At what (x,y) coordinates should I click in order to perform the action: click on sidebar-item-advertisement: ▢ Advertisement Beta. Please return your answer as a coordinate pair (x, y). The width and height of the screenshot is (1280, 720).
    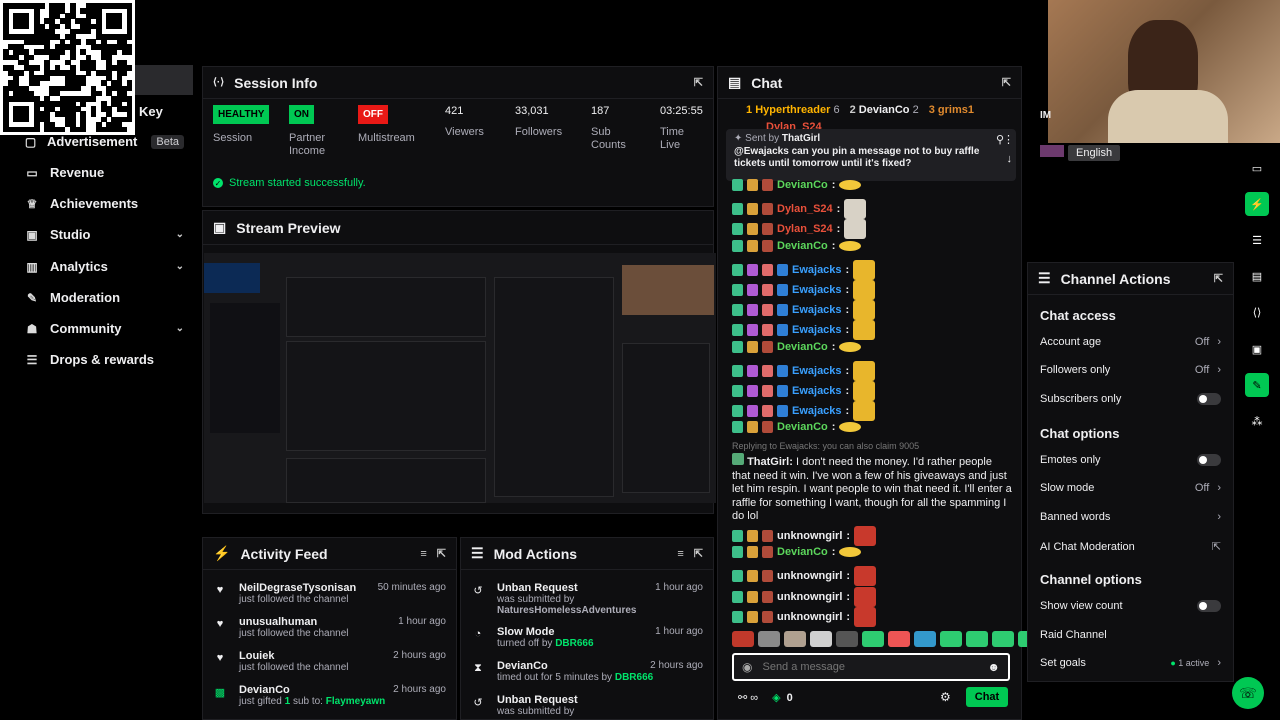
    Looking at the image, I should click on (104, 141).